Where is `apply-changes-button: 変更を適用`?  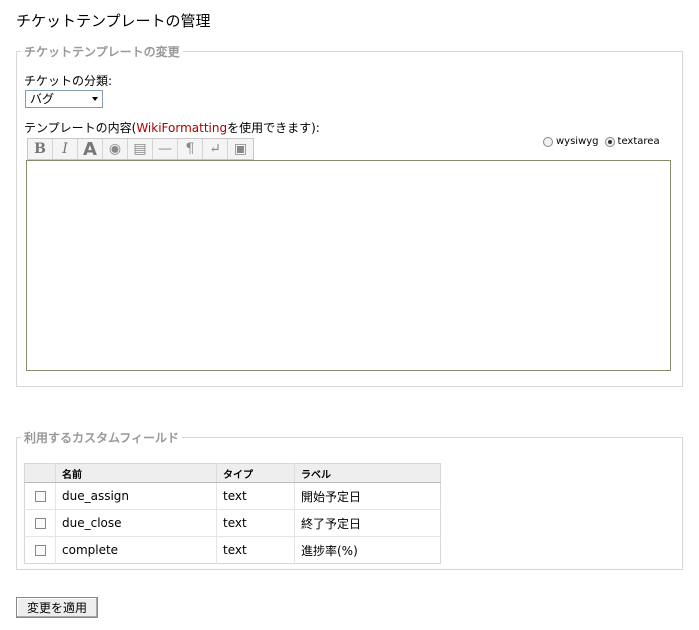
apply-changes-button: 変更を適用 is located at coordinates (57, 607).